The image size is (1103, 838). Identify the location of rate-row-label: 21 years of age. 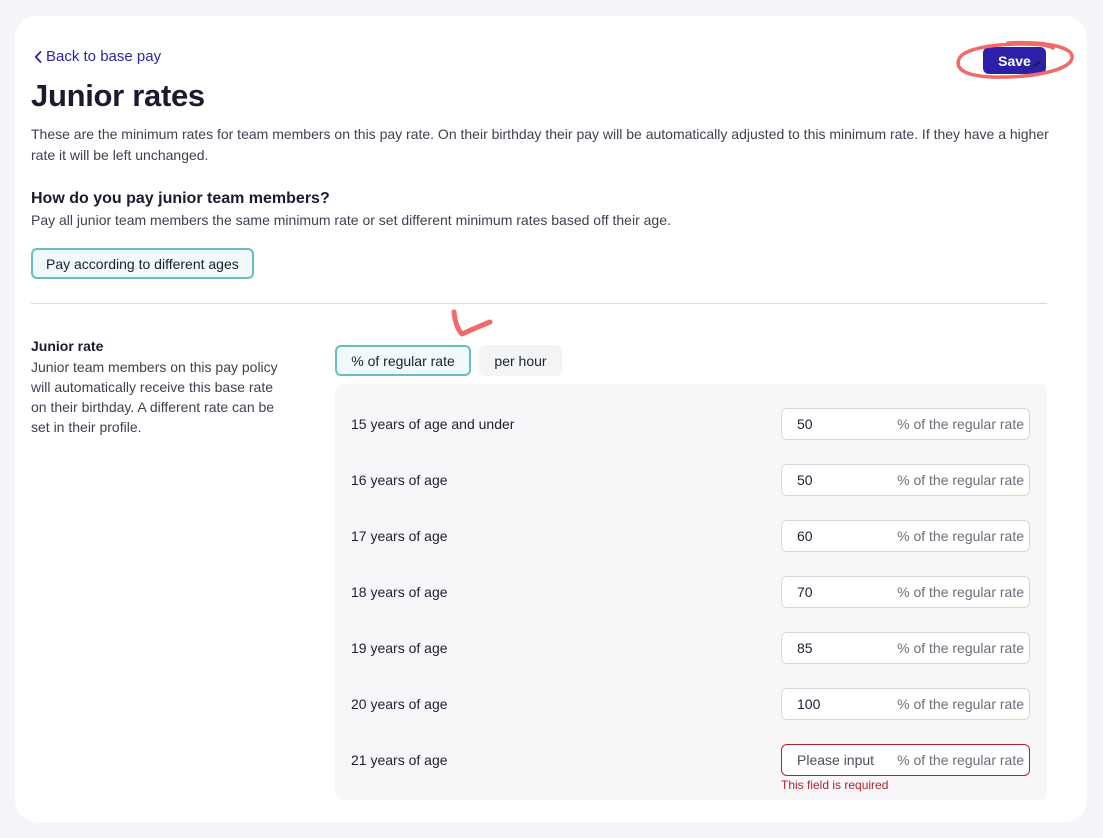
(399, 760).